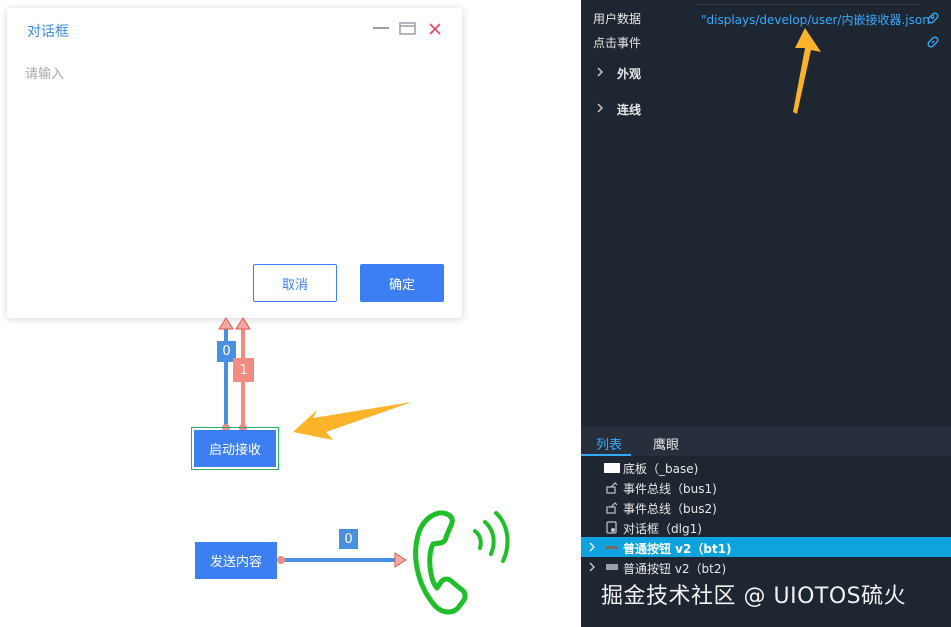  What do you see at coordinates (226, 323) in the screenshot?
I see `wire-arrowhead-blue` at bounding box center [226, 323].